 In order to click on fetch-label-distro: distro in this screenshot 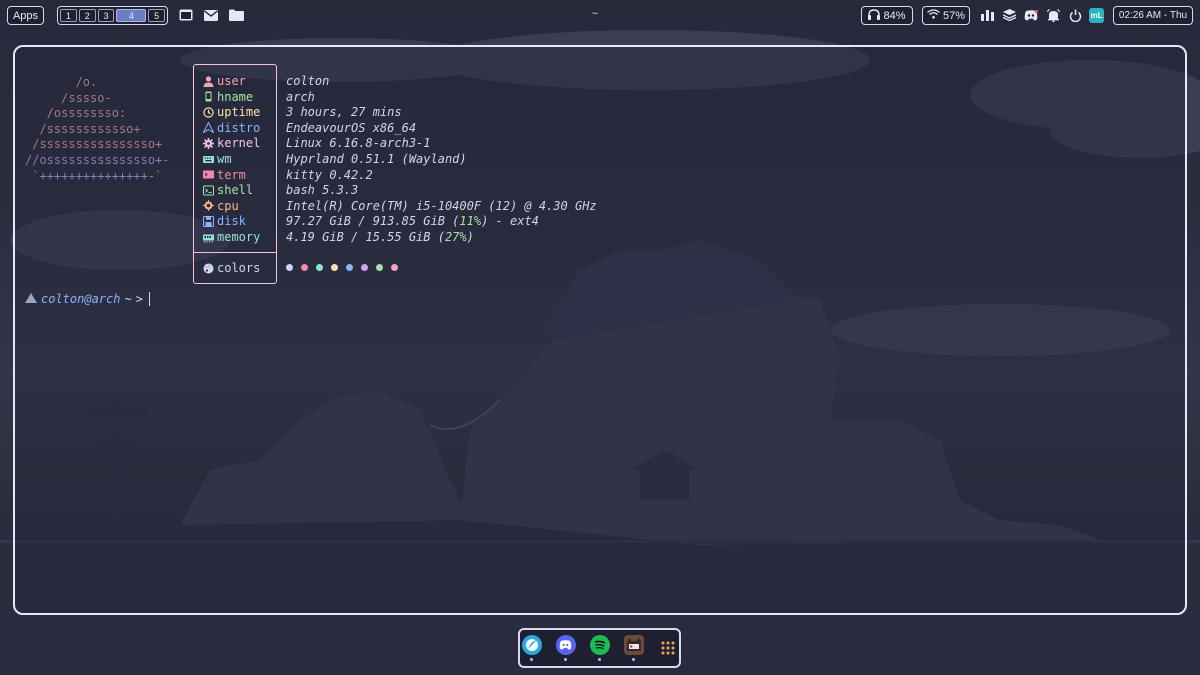, I will do `click(231, 128)`.